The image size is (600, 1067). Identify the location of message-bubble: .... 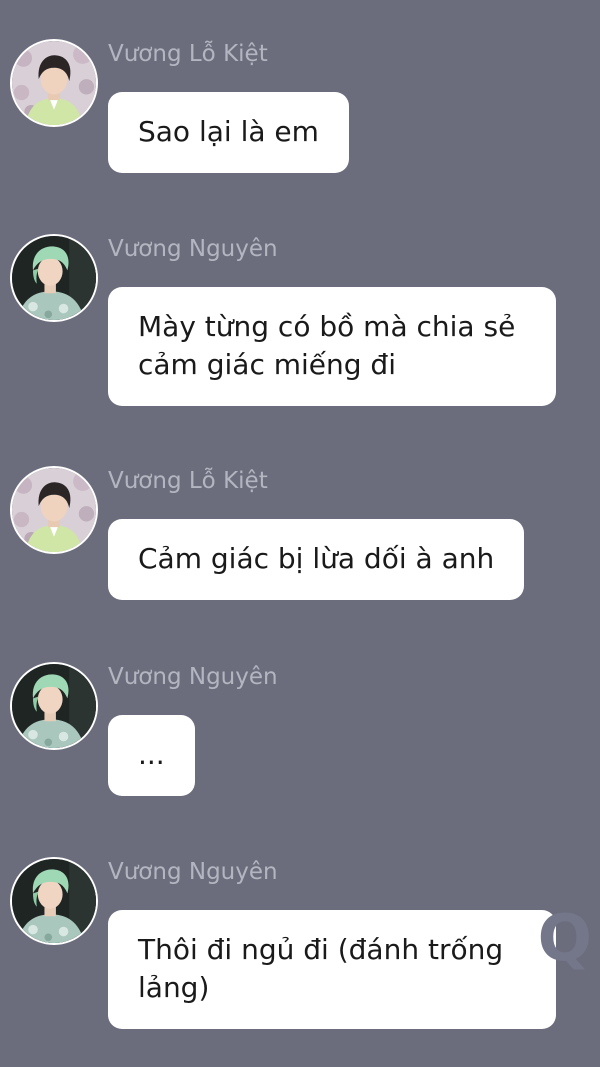
(151, 755).